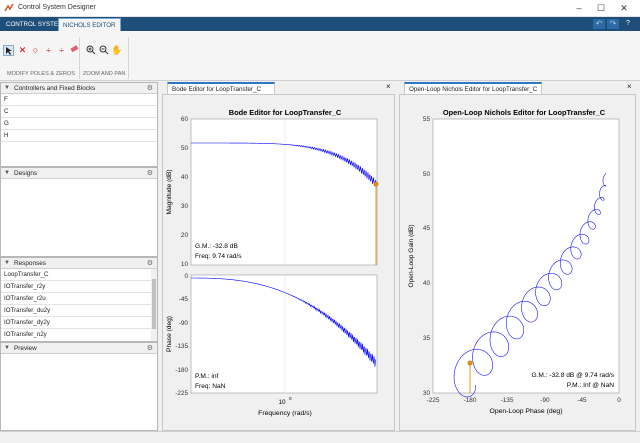 This screenshot has height=443, width=640. I want to click on list-item: F, so click(79, 100).